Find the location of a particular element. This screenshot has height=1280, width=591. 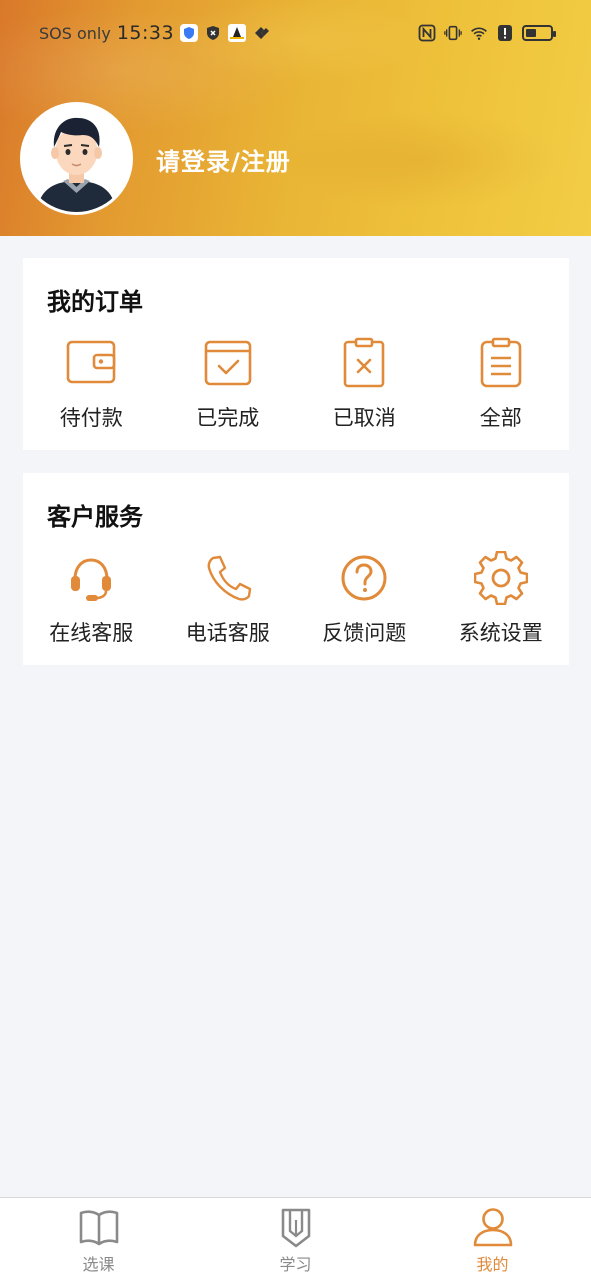

order-pending-label: 待付款 is located at coordinates (91, 418).